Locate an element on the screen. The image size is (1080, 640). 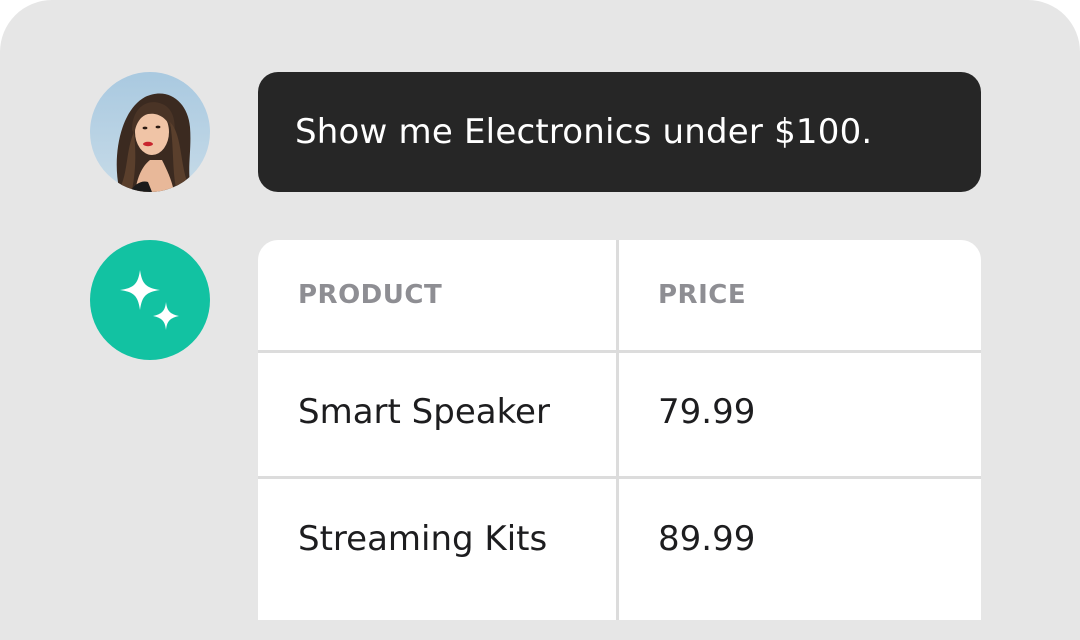
table-cell-product: Streaming Kits is located at coordinates (423, 539).